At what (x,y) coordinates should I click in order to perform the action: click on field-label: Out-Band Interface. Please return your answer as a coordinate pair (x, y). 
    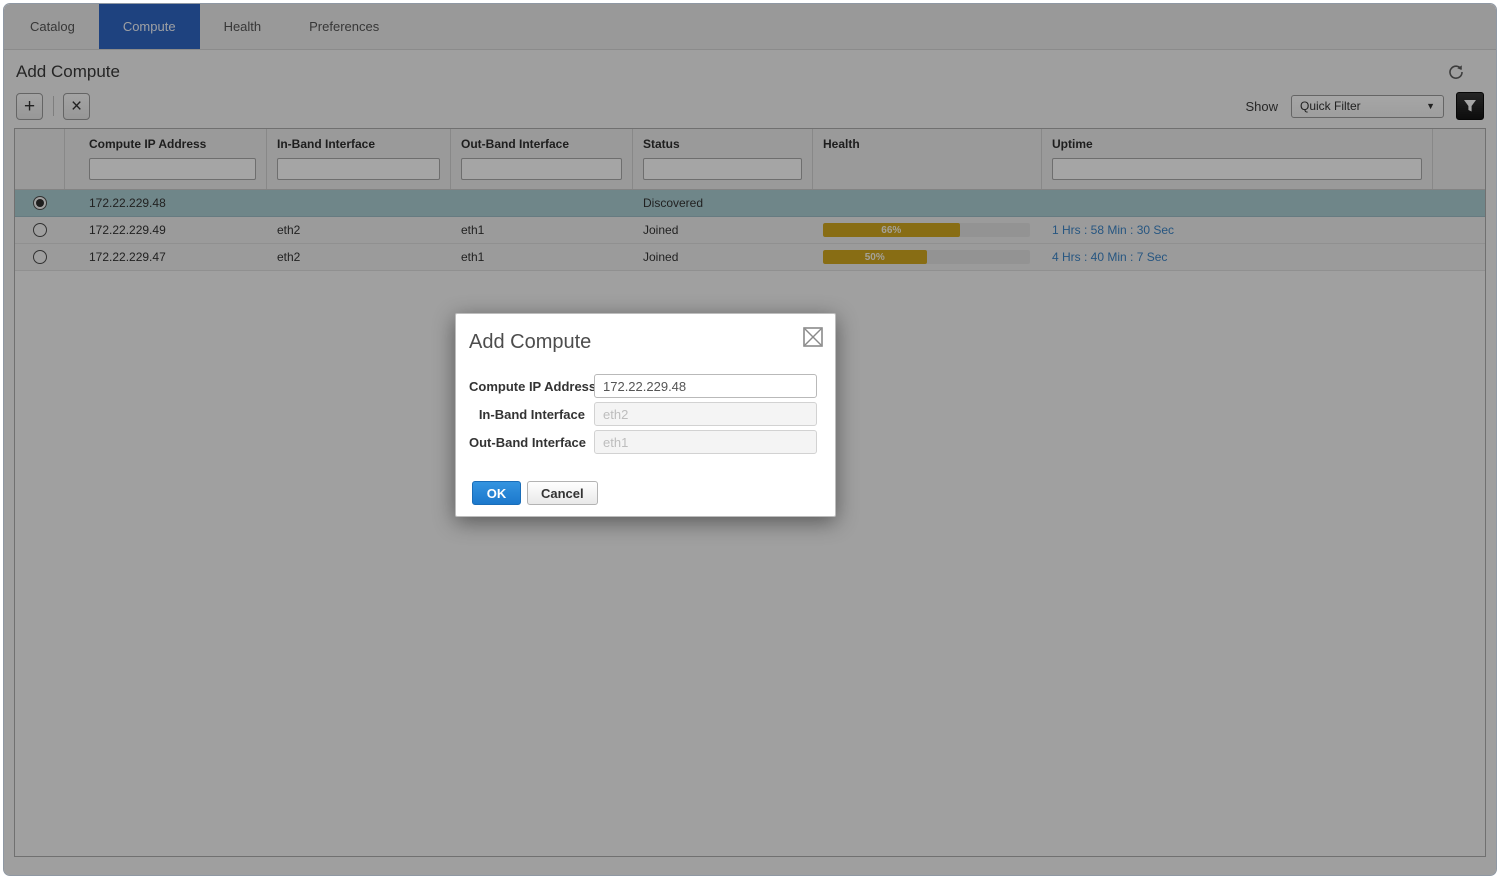
    Looking at the image, I should click on (528, 442).